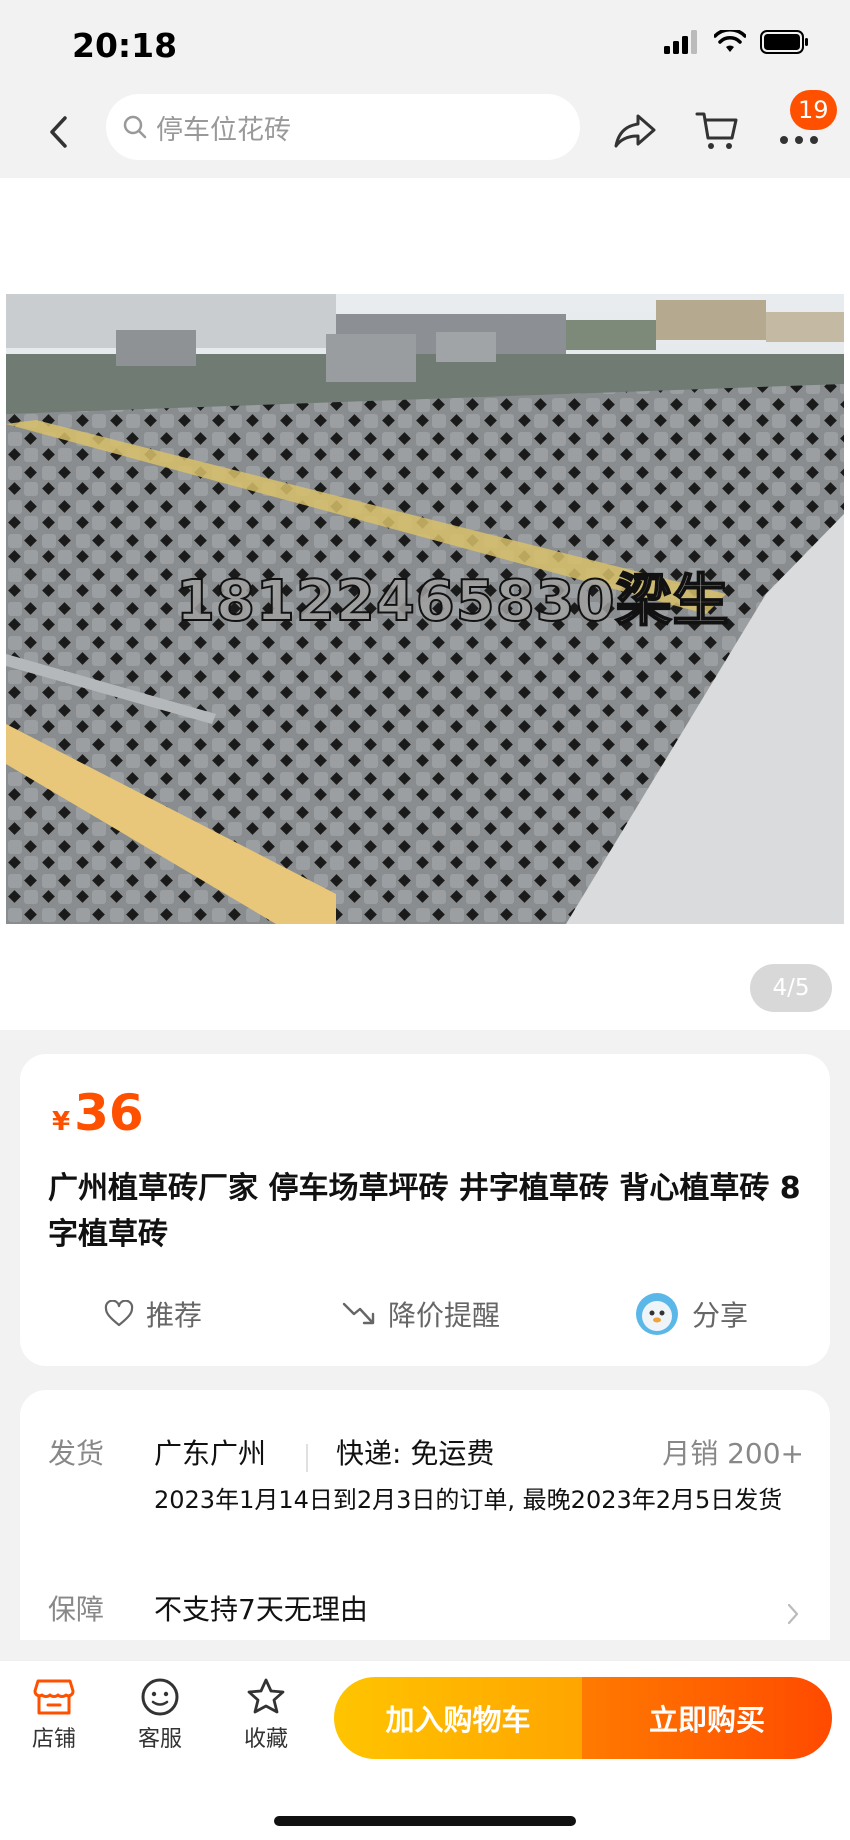 This screenshot has height=1840, width=850. I want to click on share-icon, so click(635, 131).